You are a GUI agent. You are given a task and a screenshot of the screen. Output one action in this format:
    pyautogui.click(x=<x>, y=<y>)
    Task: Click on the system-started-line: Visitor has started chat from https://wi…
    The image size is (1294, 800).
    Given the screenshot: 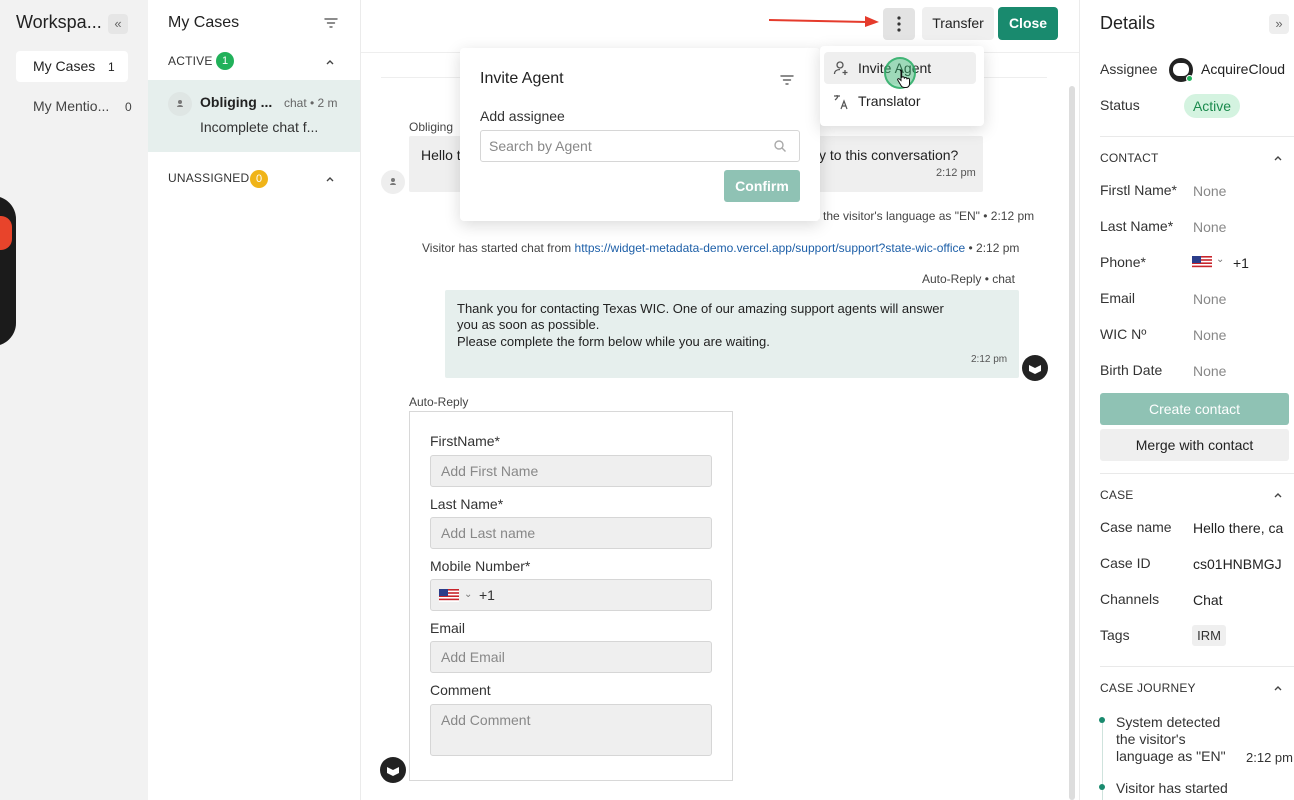 What is the action you would take?
    pyautogui.click(x=720, y=248)
    